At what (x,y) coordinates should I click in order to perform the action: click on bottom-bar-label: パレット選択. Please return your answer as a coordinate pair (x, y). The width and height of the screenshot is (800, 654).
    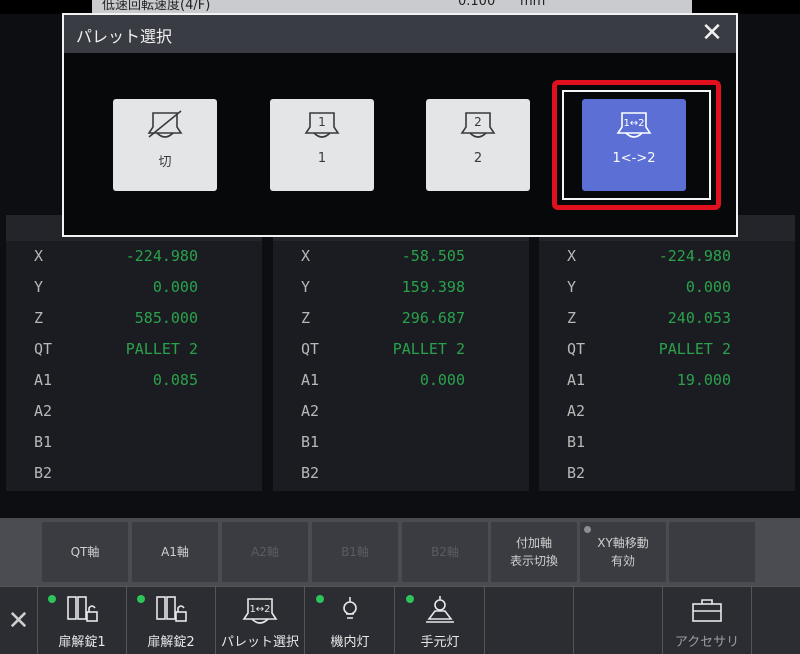
    Looking at the image, I should click on (259, 642).